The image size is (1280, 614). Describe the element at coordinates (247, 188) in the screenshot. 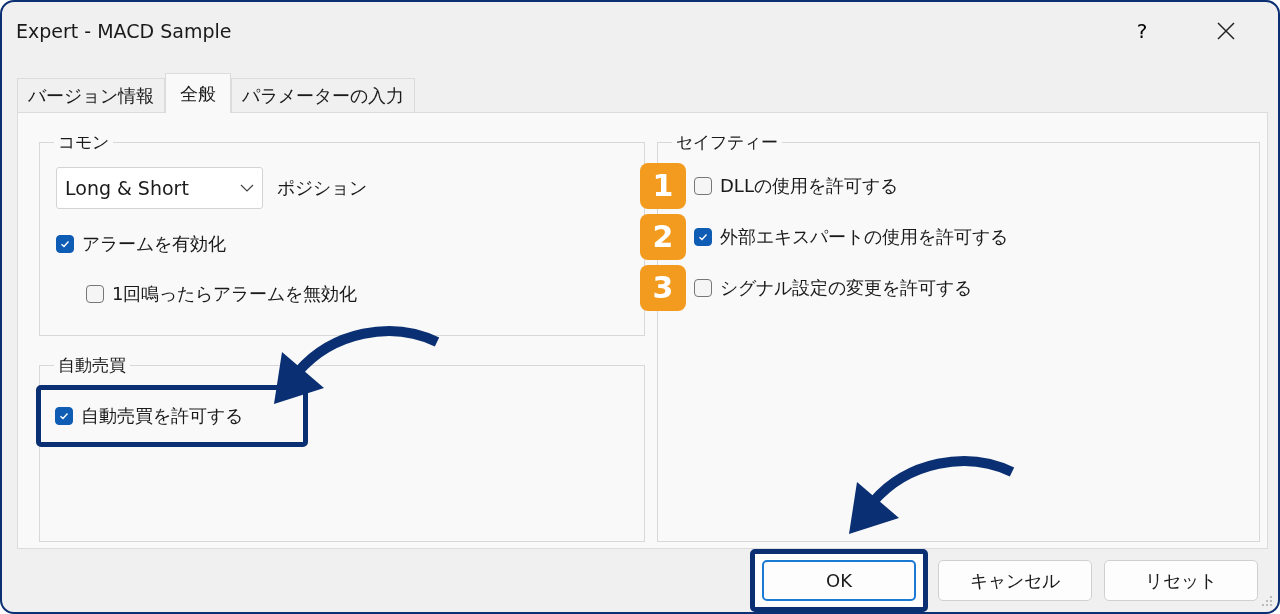

I see `chevron-down-icon` at that location.